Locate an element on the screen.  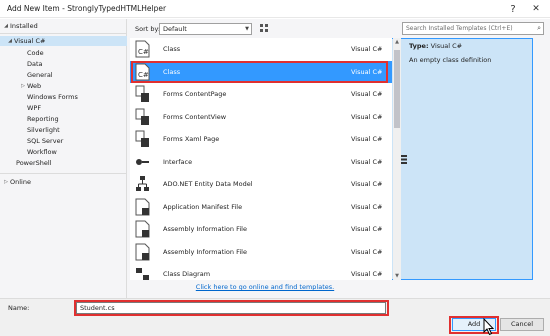
tree-item-reporting: Reporting is located at coordinates (43, 119).